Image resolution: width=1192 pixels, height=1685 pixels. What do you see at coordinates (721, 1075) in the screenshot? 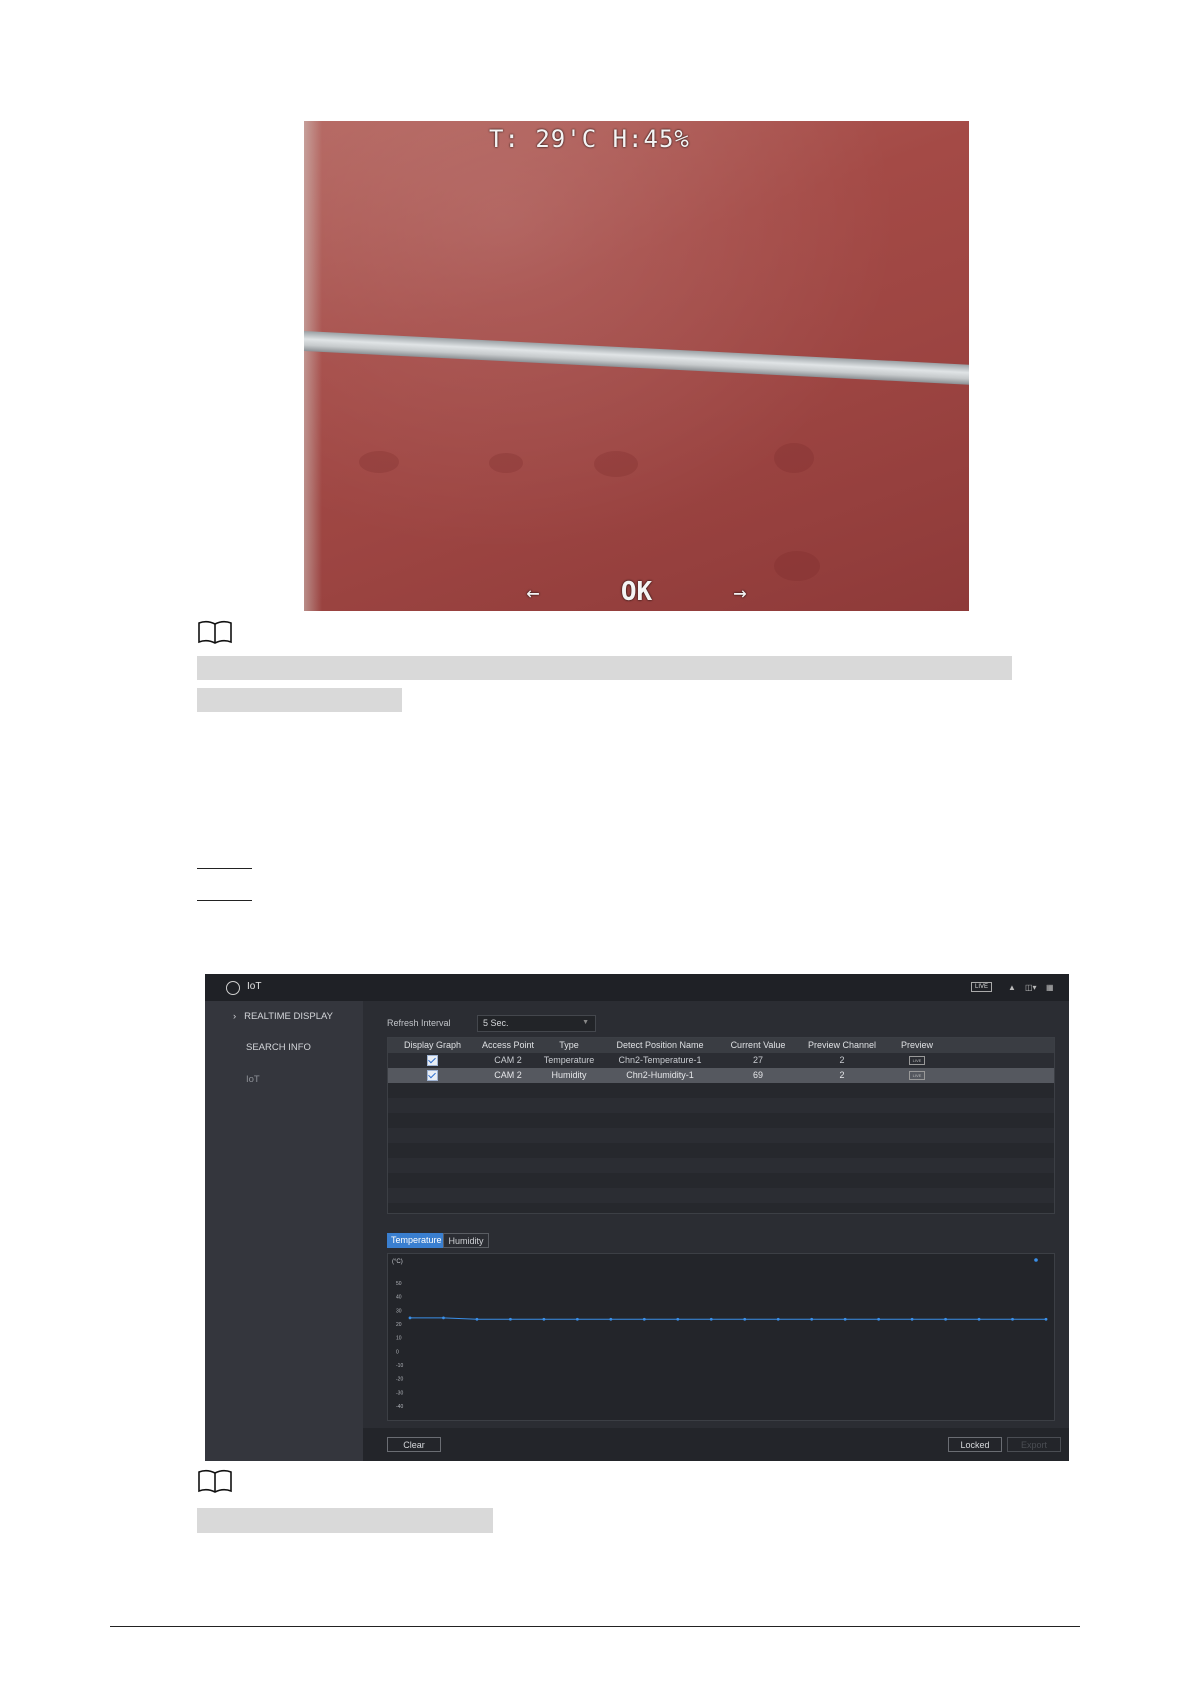
I see `table-row: CAM 2 Humidity Chn2-Humidity-1 69 2 LIVE` at bounding box center [721, 1075].